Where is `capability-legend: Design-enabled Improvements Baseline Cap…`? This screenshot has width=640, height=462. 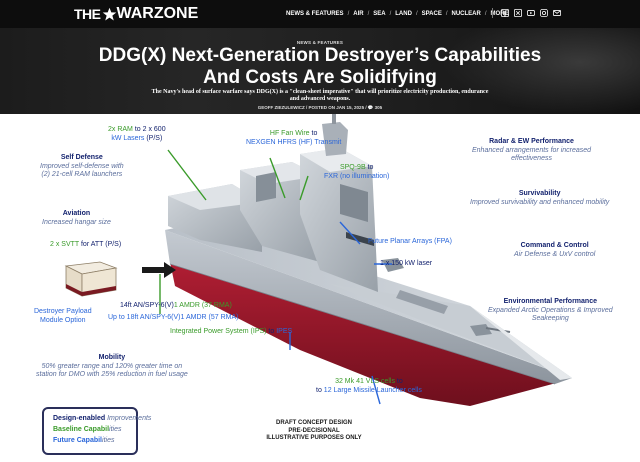
capability-legend: Design-enabled Improvements Baseline Cap… is located at coordinates (97, 431).